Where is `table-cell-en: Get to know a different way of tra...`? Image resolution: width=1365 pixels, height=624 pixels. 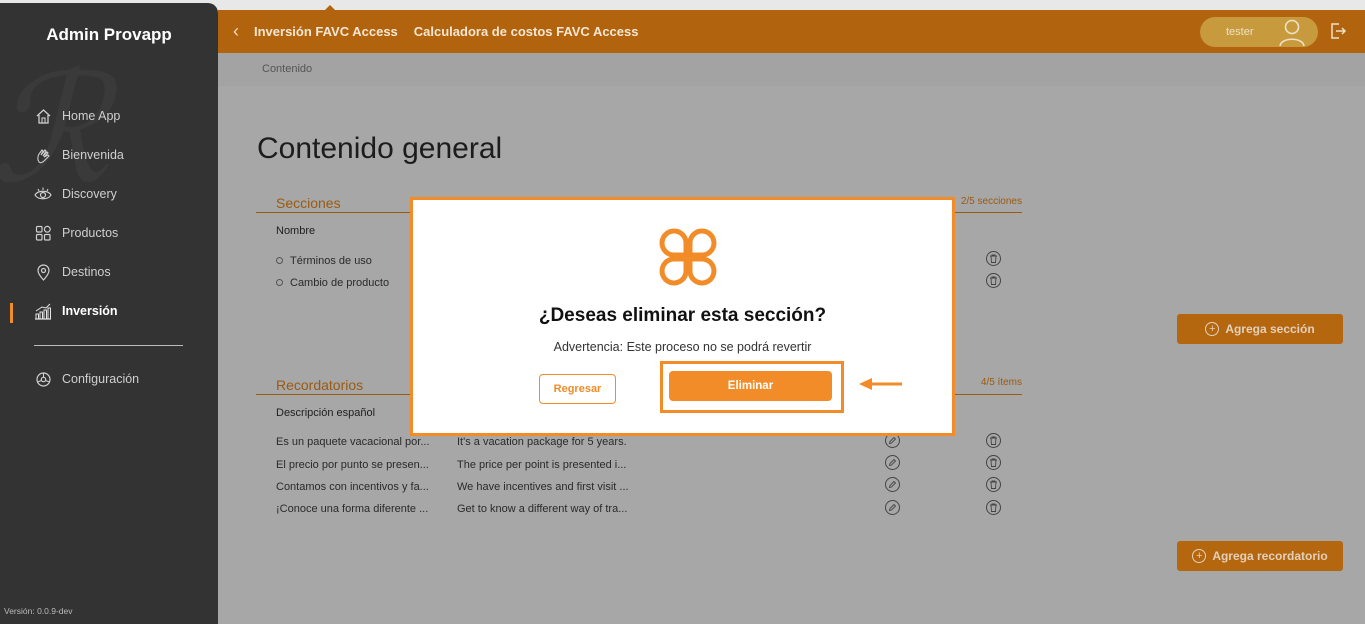 table-cell-en: Get to know a different way of tra... is located at coordinates (542, 509).